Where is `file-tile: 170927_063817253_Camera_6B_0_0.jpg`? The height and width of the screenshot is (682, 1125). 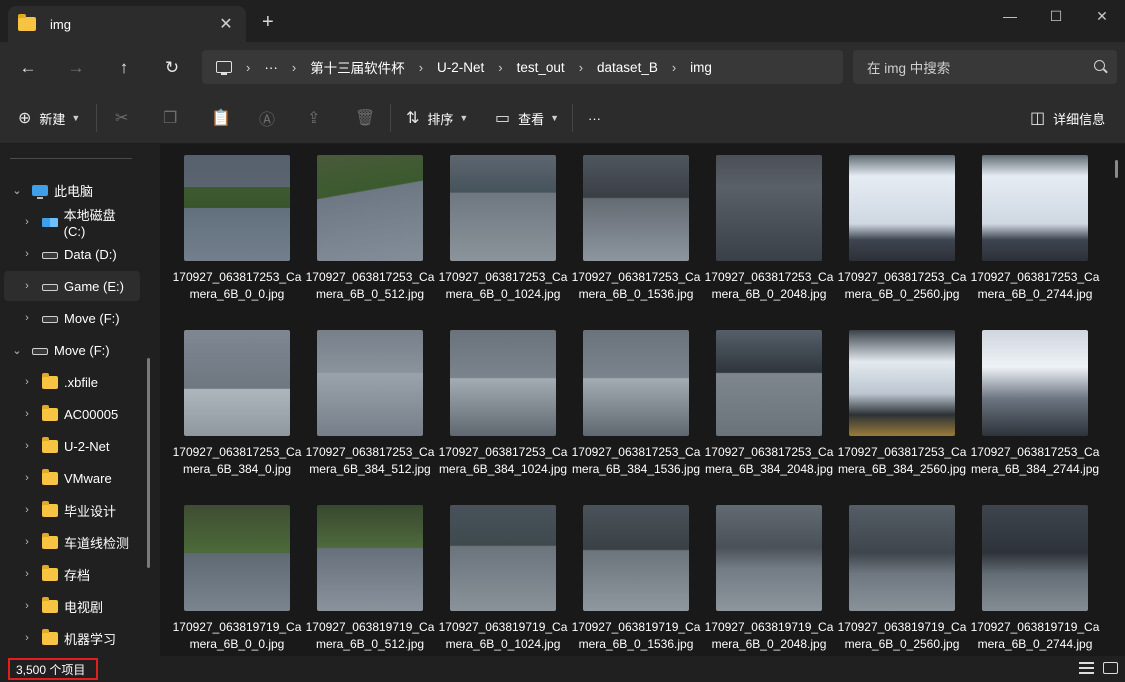 file-tile: 170927_063817253_Camera_6B_0_0.jpg is located at coordinates (234, 229).